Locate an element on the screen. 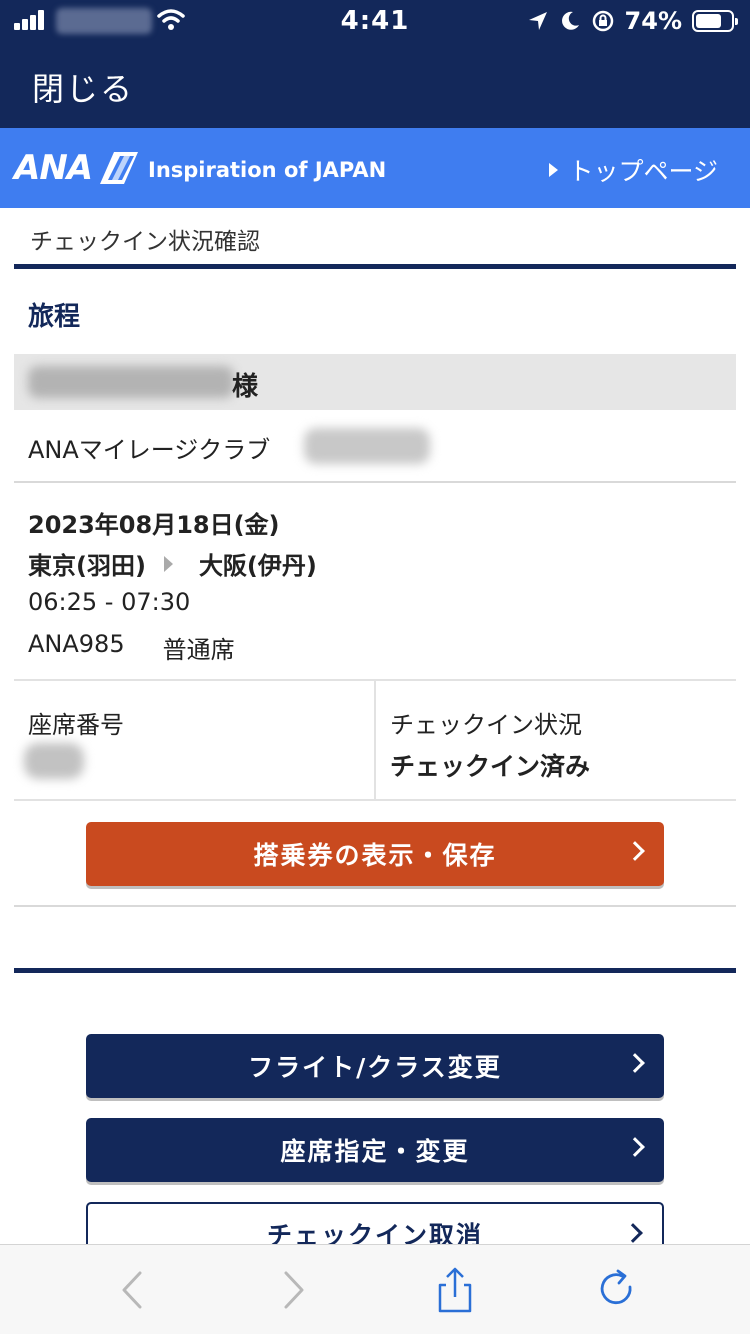 The height and width of the screenshot is (1334, 750). forward-icon is located at coordinates (293, 1290).